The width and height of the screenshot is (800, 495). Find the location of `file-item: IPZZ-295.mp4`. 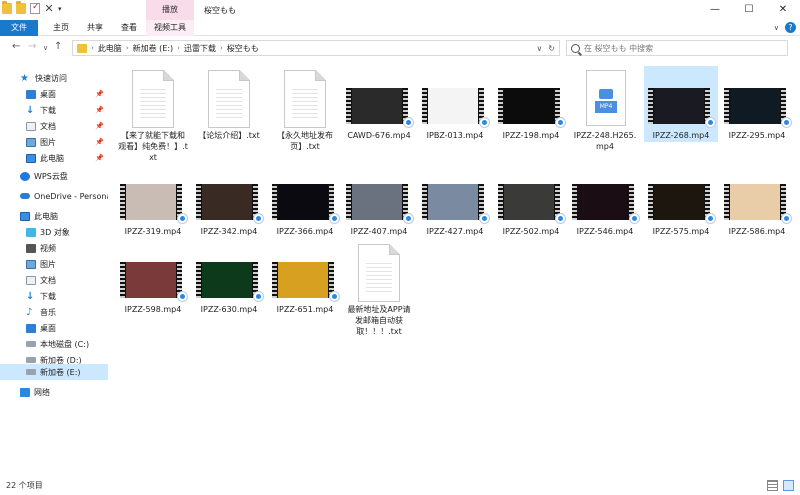

file-item: IPZZ-295.mp4 is located at coordinates (757, 103).